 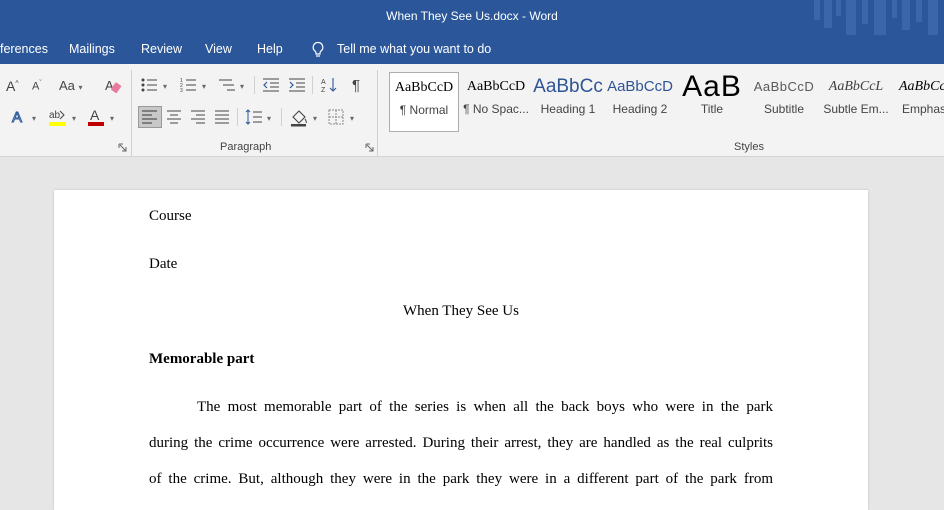 What do you see at coordinates (174, 117) in the screenshot?
I see `align-center-icon` at bounding box center [174, 117].